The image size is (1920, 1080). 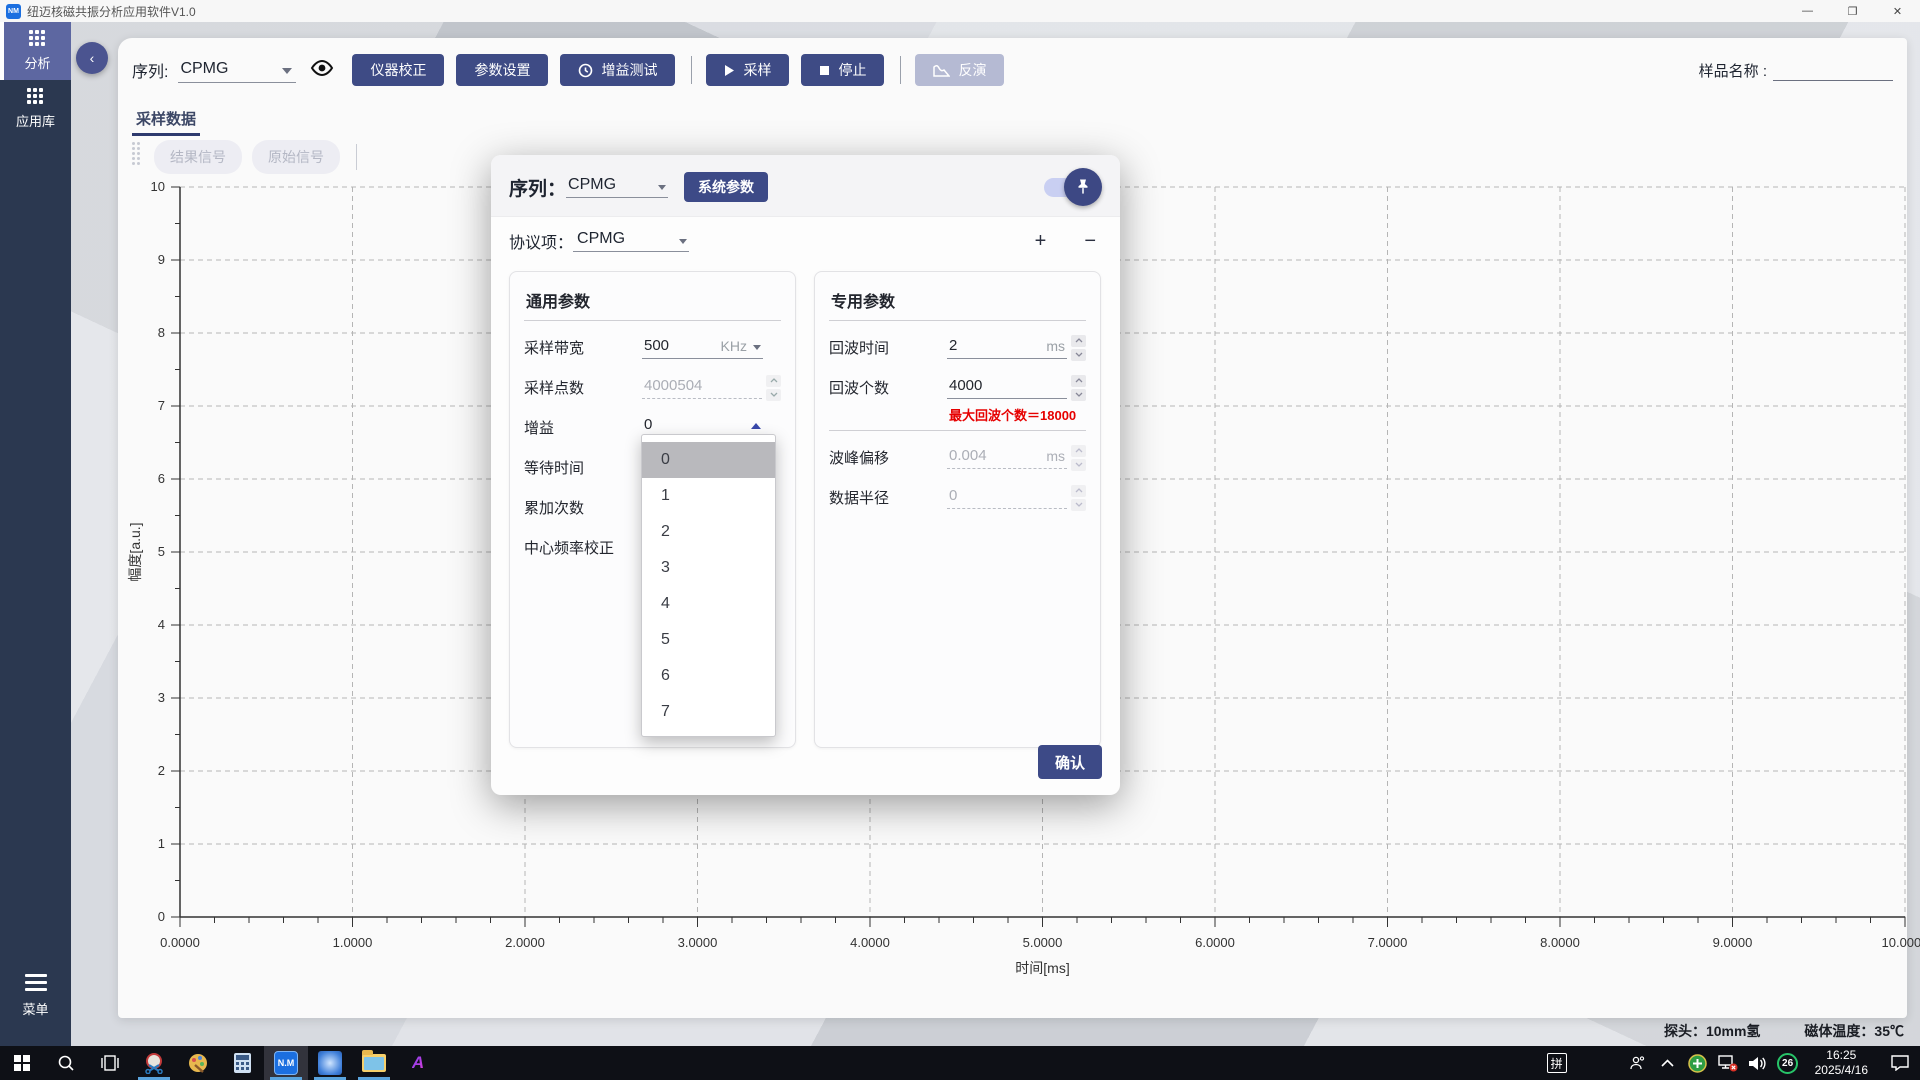 What do you see at coordinates (1807, 11) in the screenshot?
I see `minimize-button: —` at bounding box center [1807, 11].